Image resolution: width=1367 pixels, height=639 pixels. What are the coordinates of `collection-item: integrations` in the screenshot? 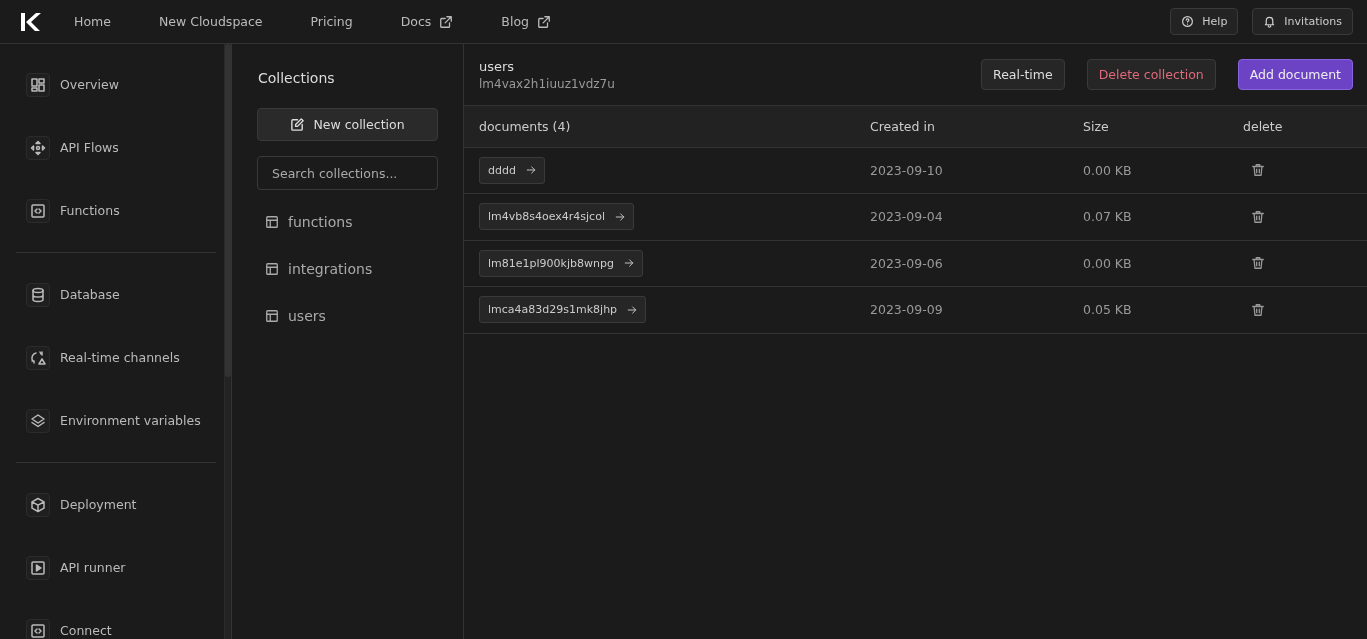 It's located at (347, 268).